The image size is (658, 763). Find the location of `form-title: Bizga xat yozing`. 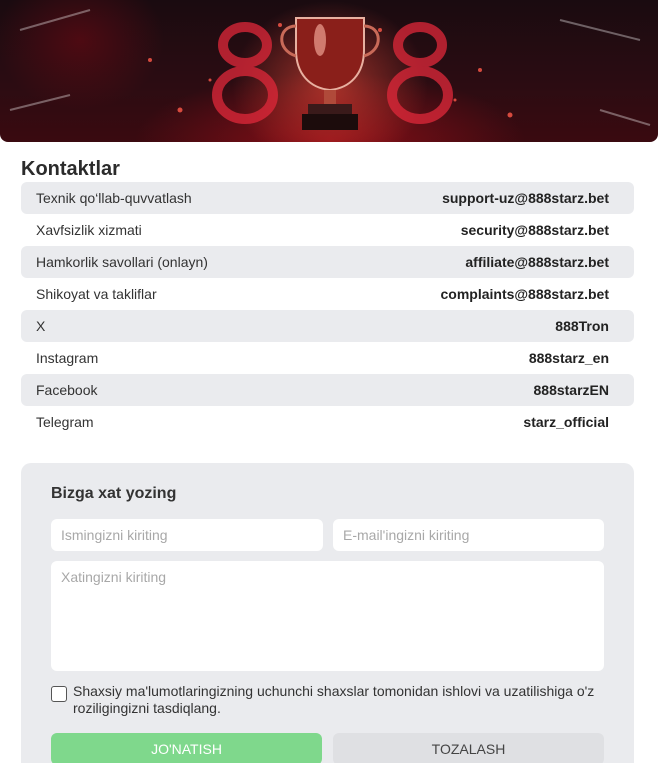

form-title: Bizga xat yozing is located at coordinates (114, 493).